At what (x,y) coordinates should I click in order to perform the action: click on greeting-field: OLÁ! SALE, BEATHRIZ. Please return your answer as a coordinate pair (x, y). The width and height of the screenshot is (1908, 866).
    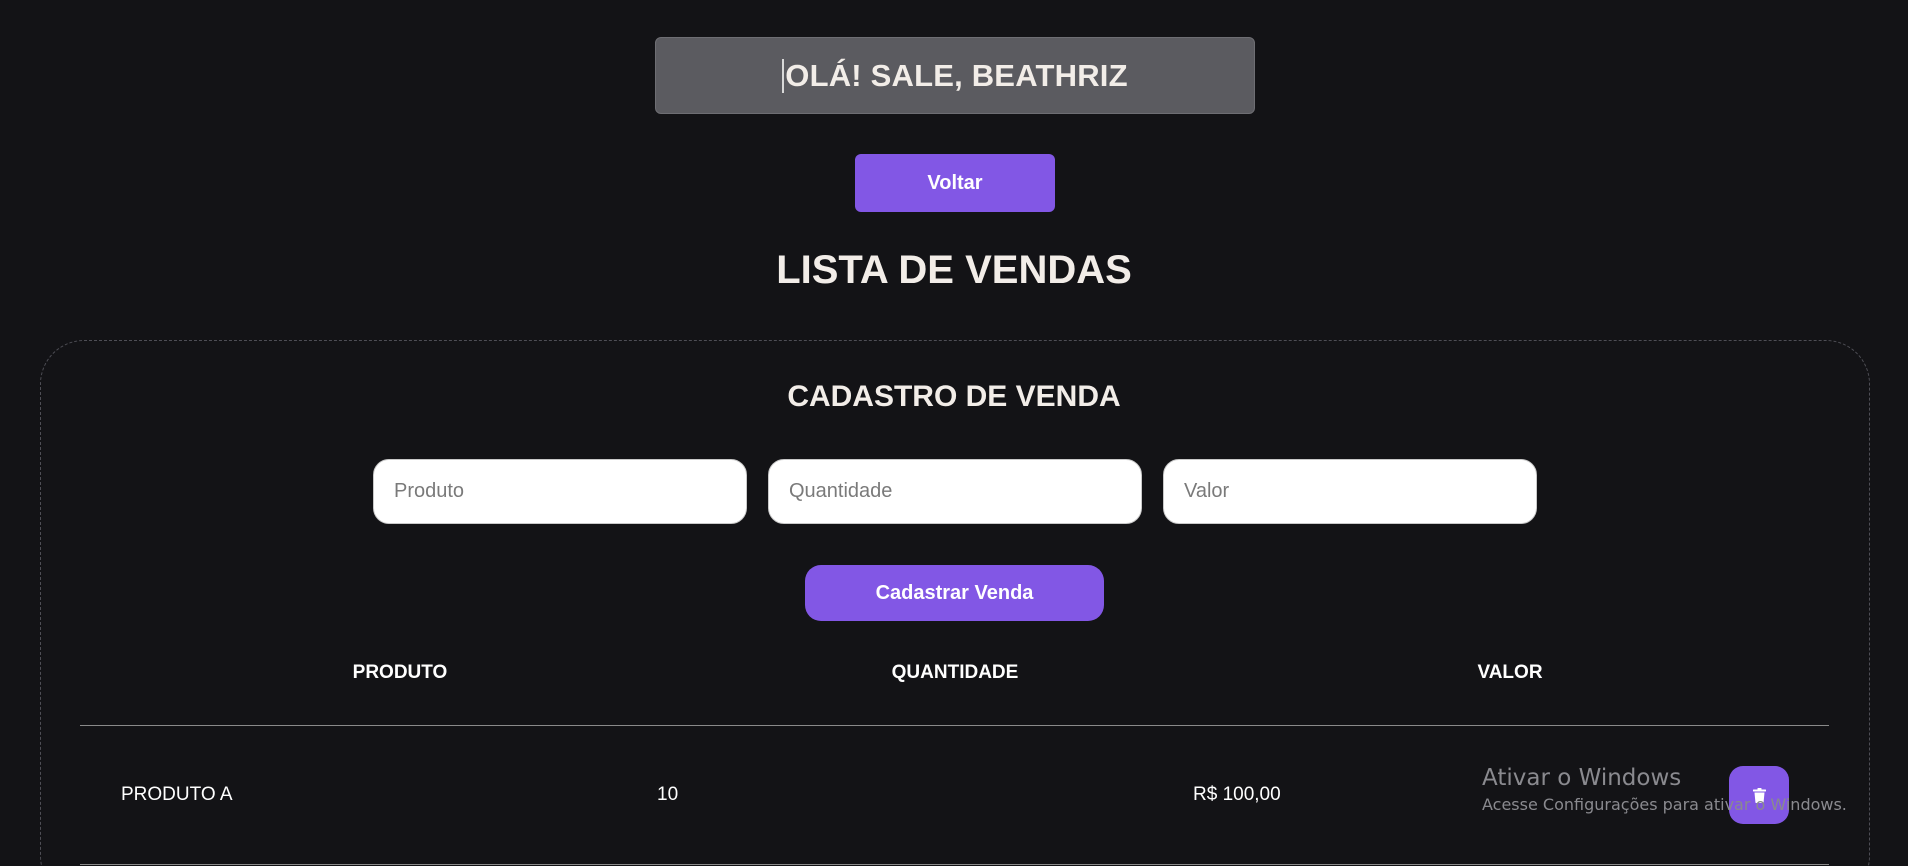
    Looking at the image, I should click on (955, 75).